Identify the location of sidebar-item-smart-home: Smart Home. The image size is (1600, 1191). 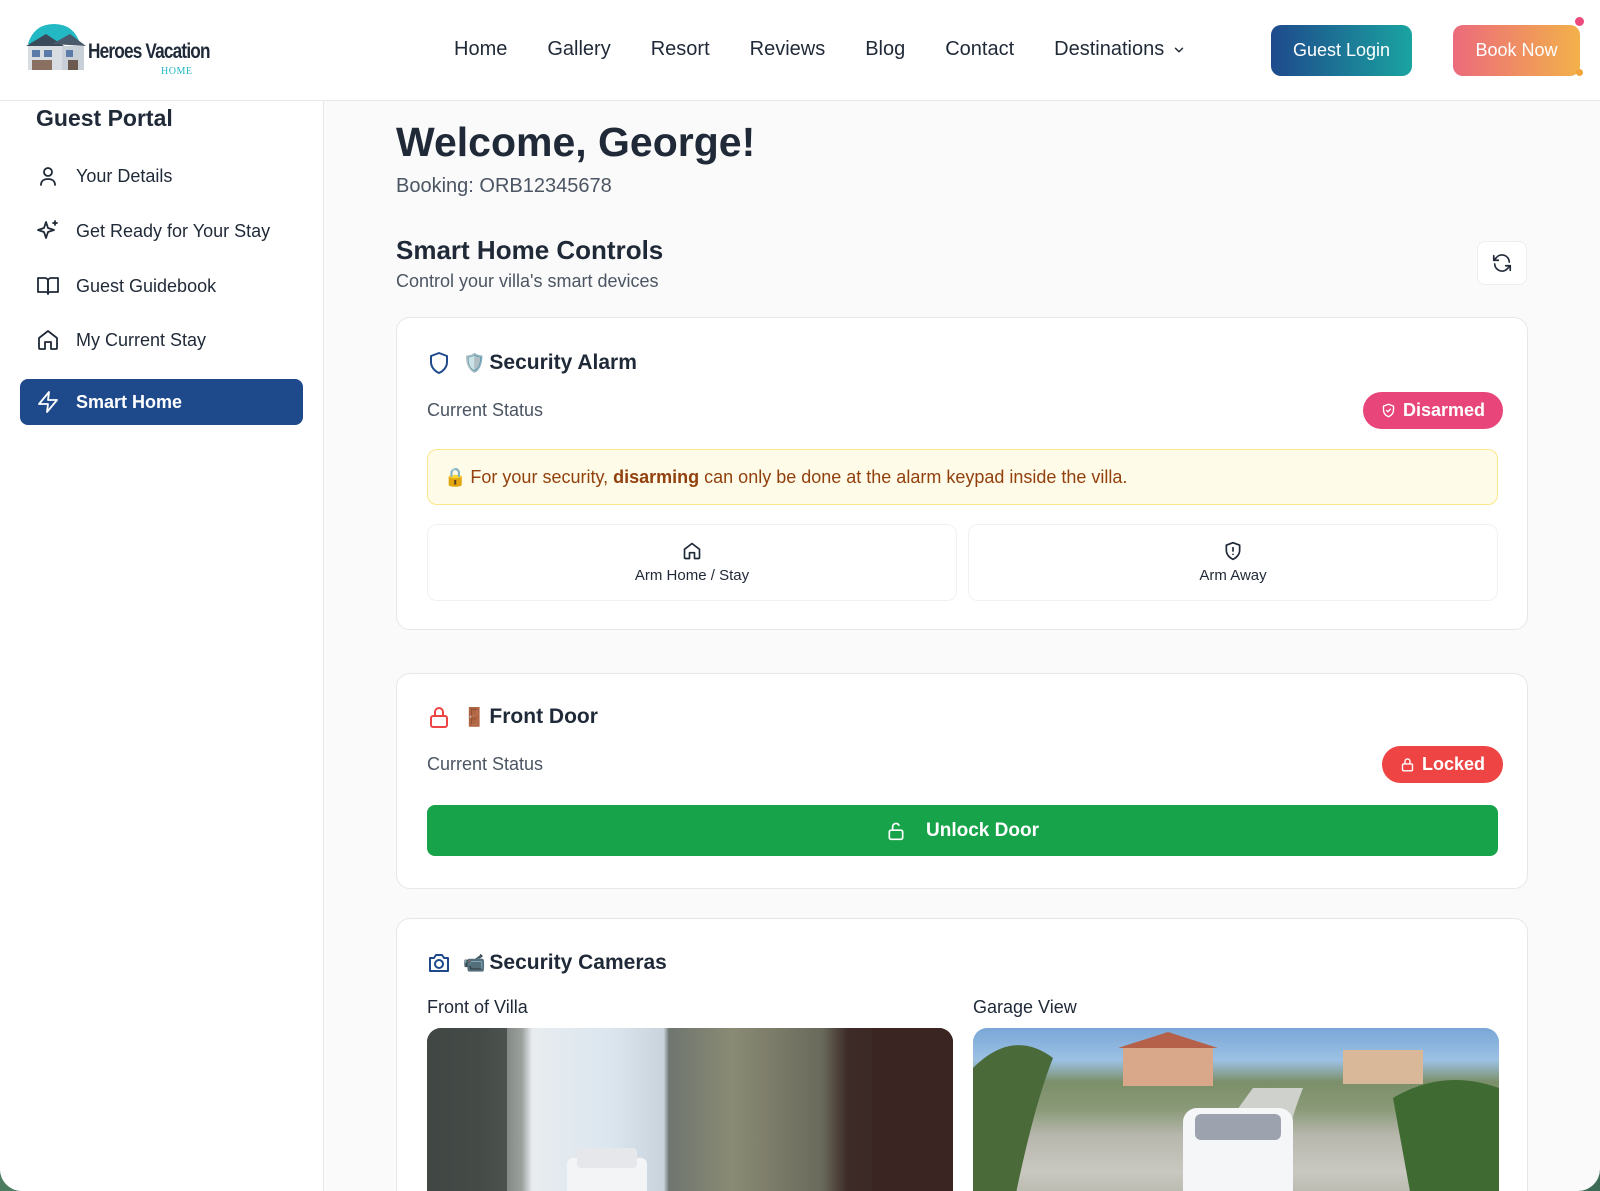
(161, 402).